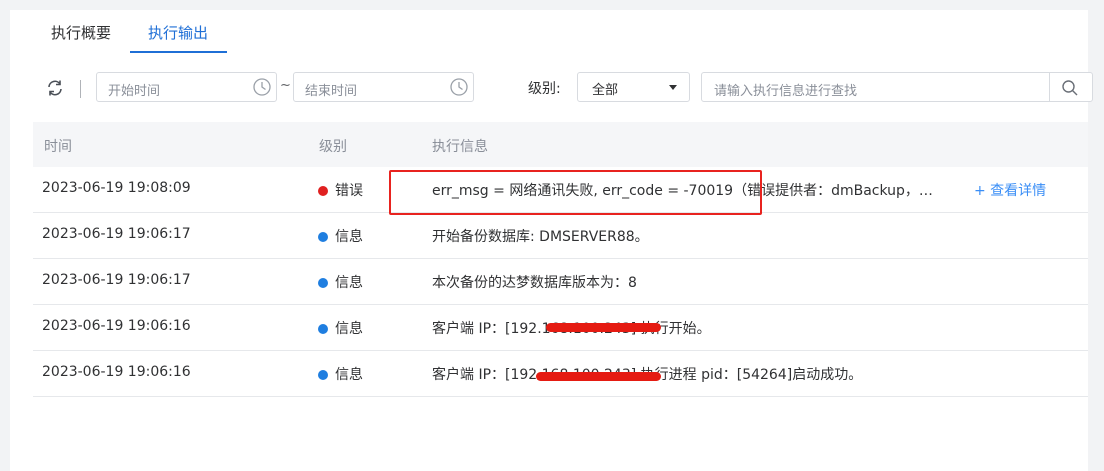 Image resolution: width=1104 pixels, height=471 pixels. What do you see at coordinates (1070, 88) in the screenshot?
I see `search-icon` at bounding box center [1070, 88].